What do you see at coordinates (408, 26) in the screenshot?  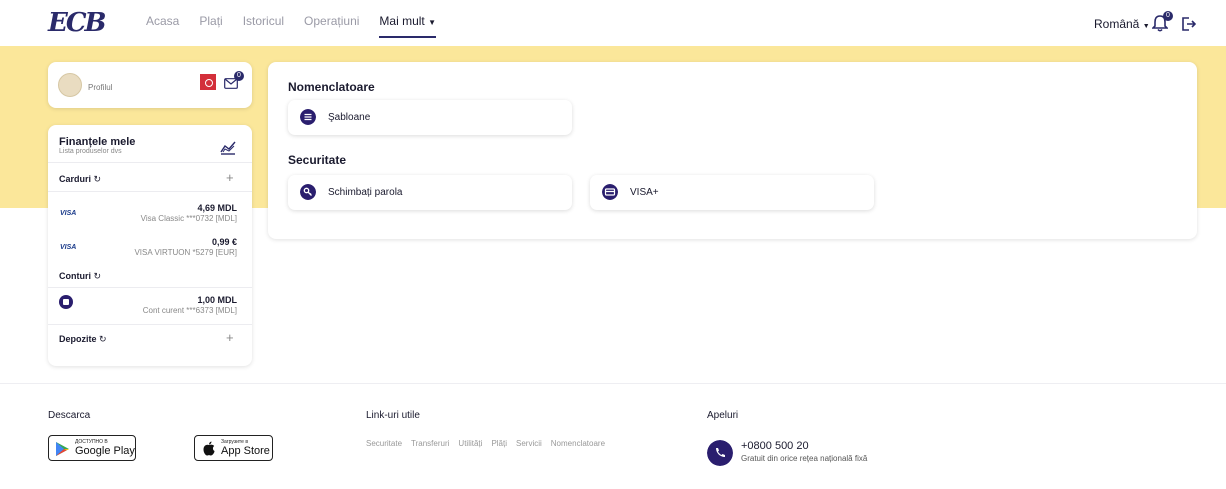 I see `nav-item-mai-mult: Mai mult ▼` at bounding box center [408, 26].